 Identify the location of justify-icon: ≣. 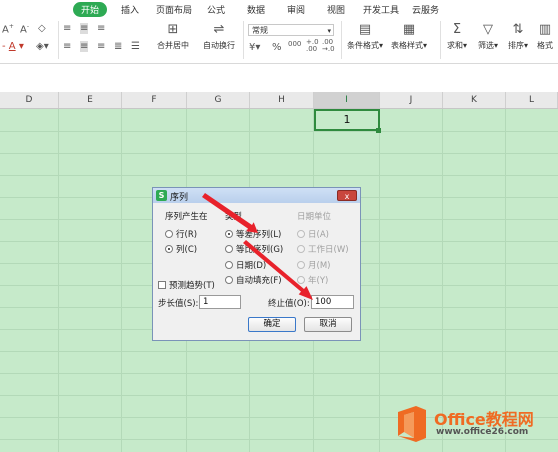
(118, 46).